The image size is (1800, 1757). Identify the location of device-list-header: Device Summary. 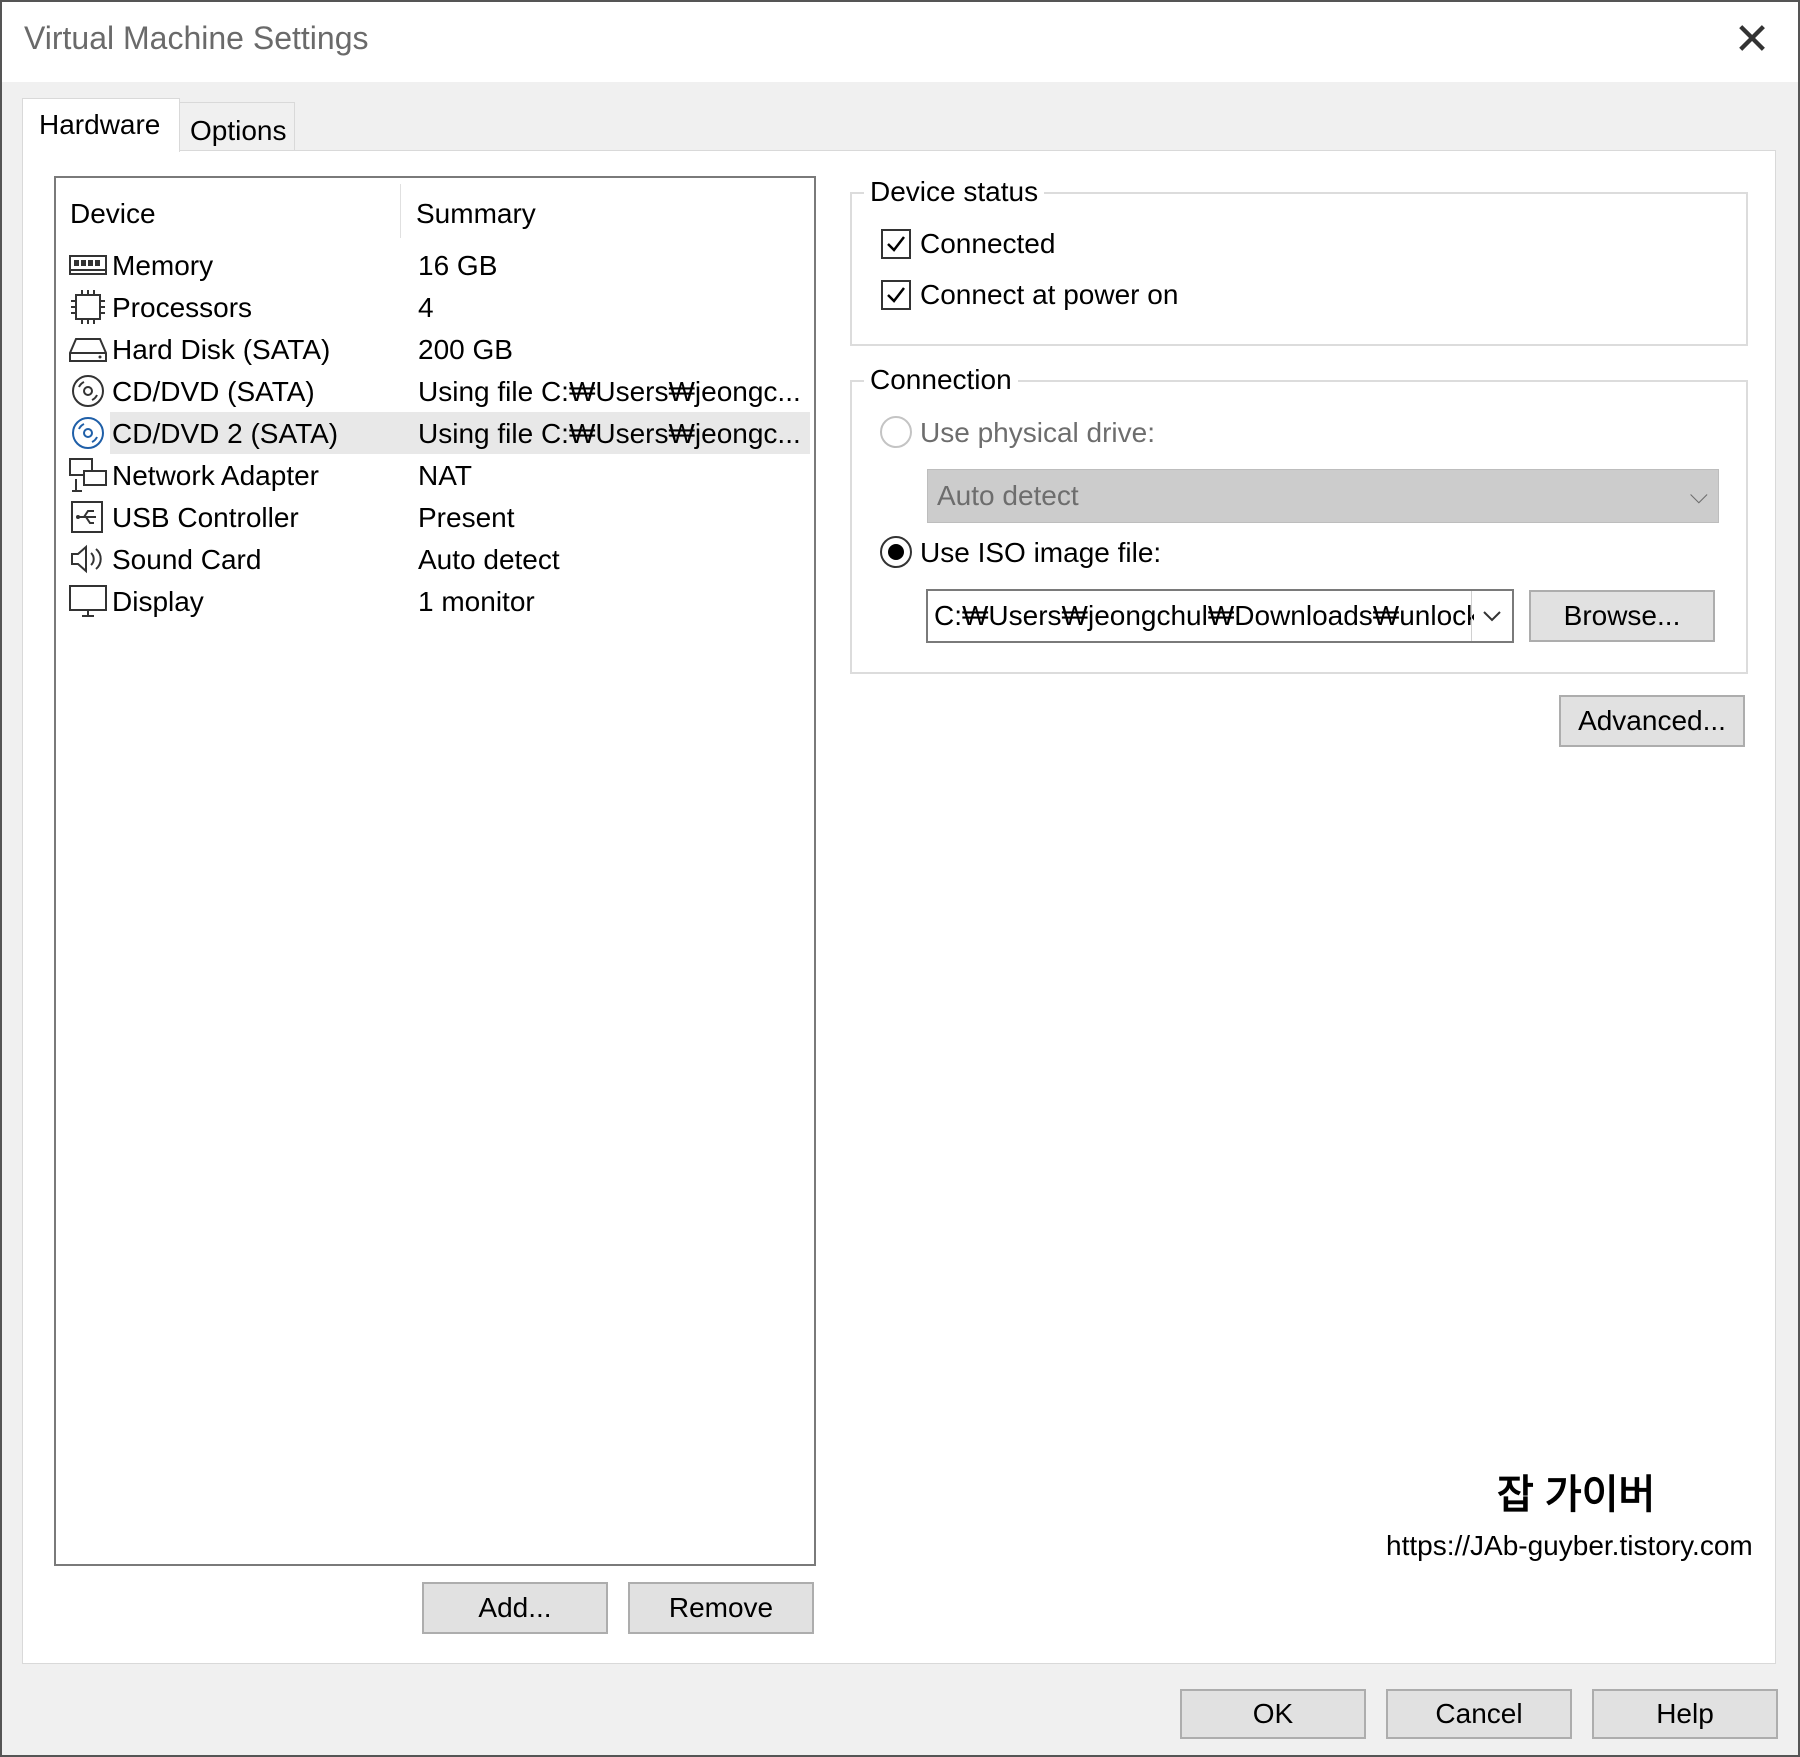
(435, 213).